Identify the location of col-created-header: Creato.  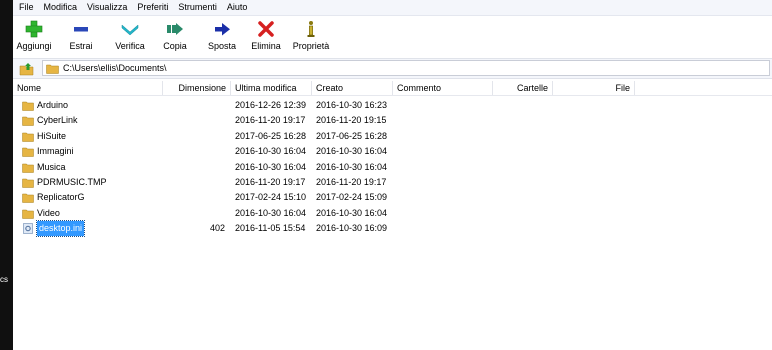
(352, 88).